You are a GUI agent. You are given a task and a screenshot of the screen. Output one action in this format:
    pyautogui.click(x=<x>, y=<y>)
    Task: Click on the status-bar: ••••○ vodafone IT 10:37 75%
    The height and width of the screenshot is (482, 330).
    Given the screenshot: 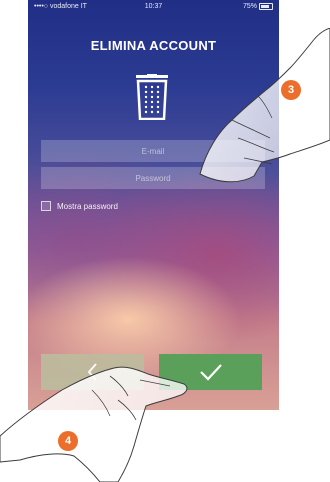 What is the action you would take?
    pyautogui.click(x=153, y=7)
    